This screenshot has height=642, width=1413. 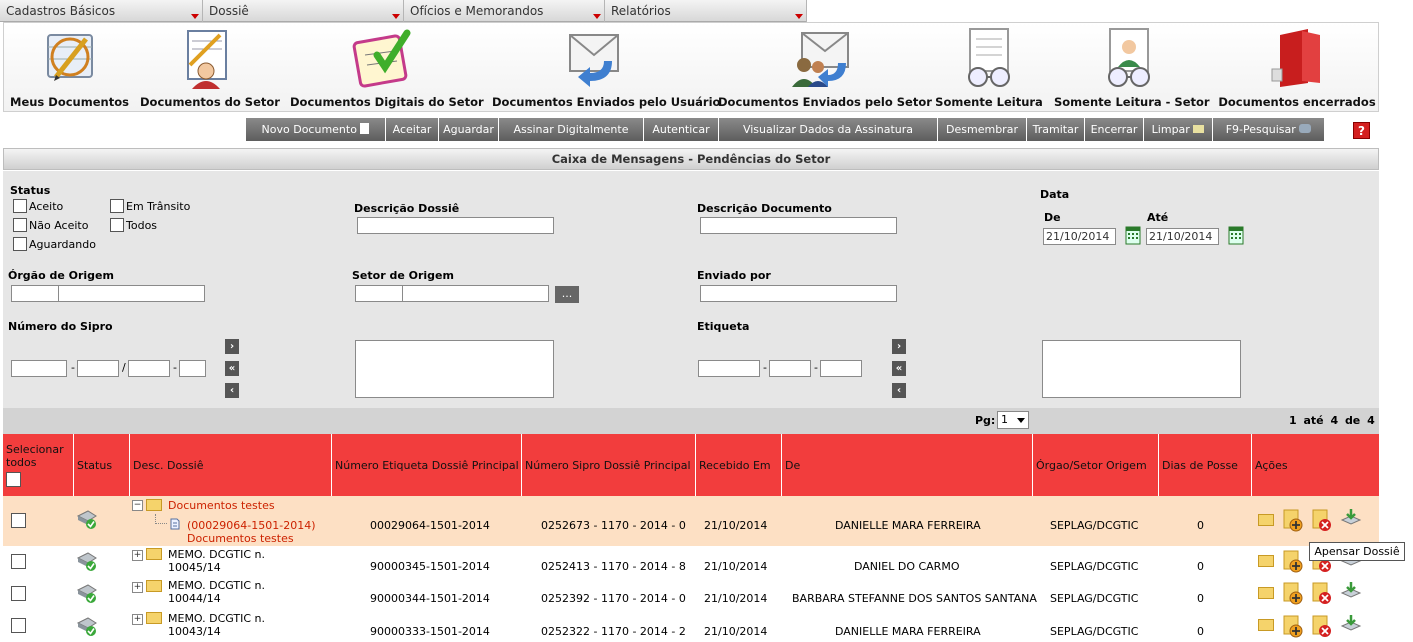 What do you see at coordinates (907, 465) in the screenshot?
I see `col-de: De` at bounding box center [907, 465].